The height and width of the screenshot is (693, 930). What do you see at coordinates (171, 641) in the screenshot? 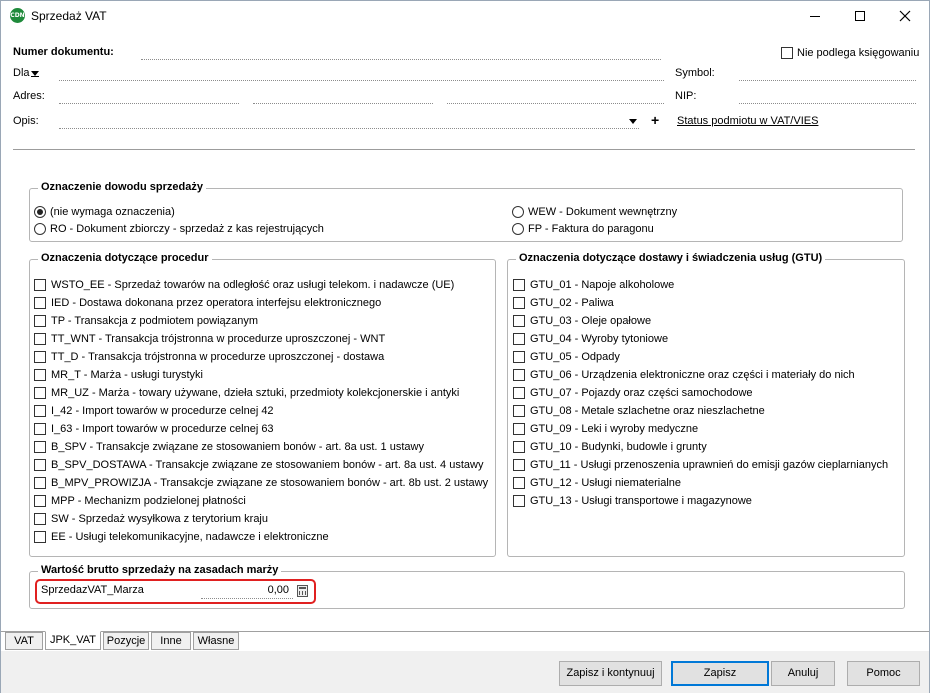
I see `tab-other: Inne` at bounding box center [171, 641].